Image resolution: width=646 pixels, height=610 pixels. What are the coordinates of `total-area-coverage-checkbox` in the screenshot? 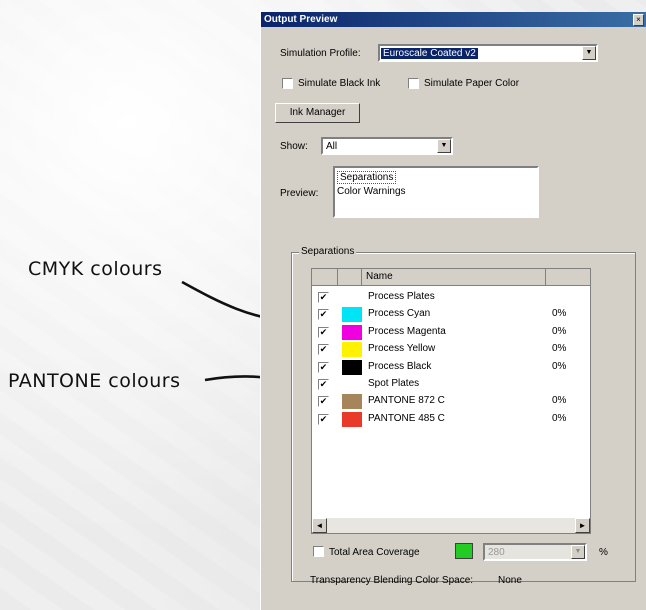 It's located at (318, 551).